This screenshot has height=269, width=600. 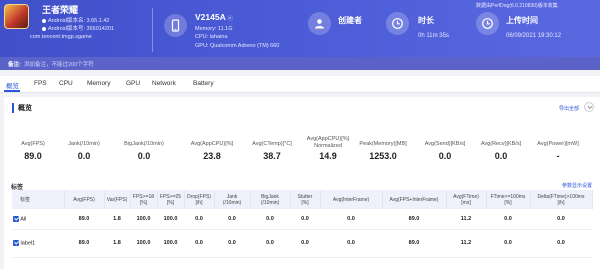 What do you see at coordinates (40, 83) in the screenshot?
I see `tab-fps: FPS` at bounding box center [40, 83].